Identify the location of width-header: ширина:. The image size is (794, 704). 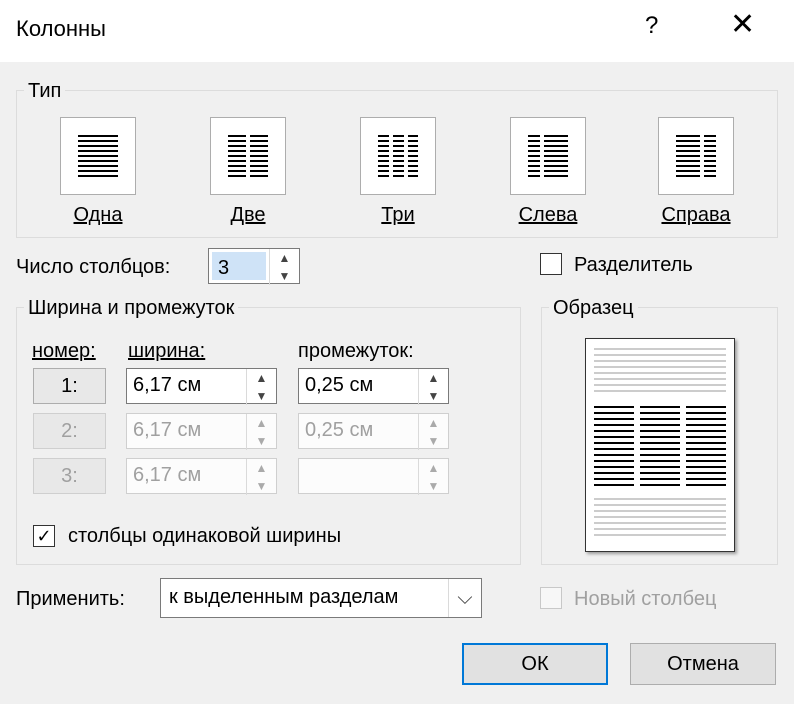
(167, 351).